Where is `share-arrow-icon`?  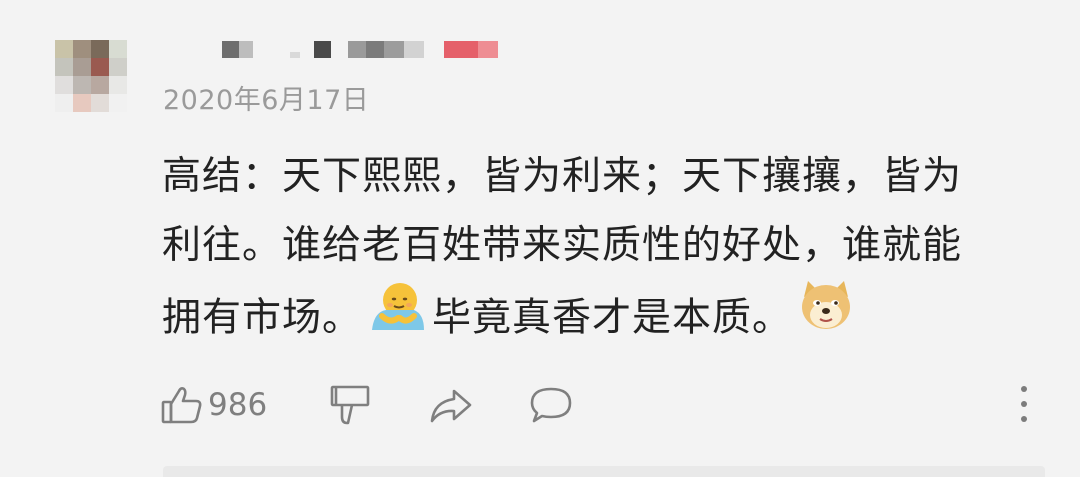 share-arrow-icon is located at coordinates (451, 405).